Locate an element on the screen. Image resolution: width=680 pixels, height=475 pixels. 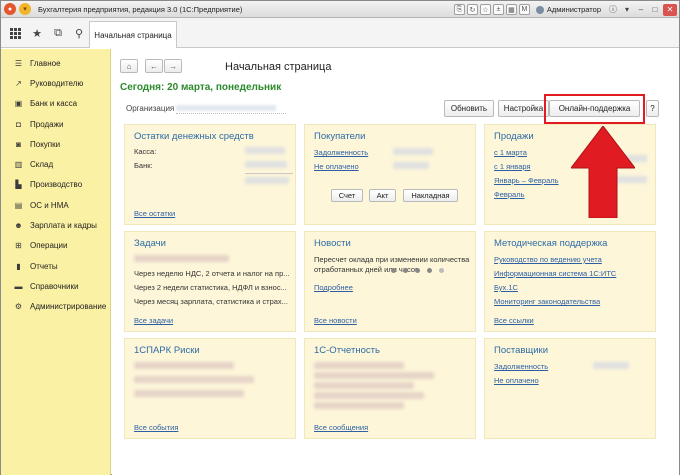
all-links-link: Все ссылки is located at coordinates (514, 320).